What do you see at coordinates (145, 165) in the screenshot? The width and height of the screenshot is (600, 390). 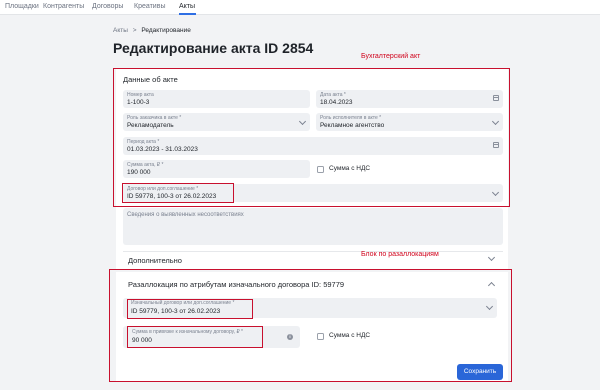 I see `act-amount-label: Сумма акта, ₽ *` at bounding box center [145, 165].